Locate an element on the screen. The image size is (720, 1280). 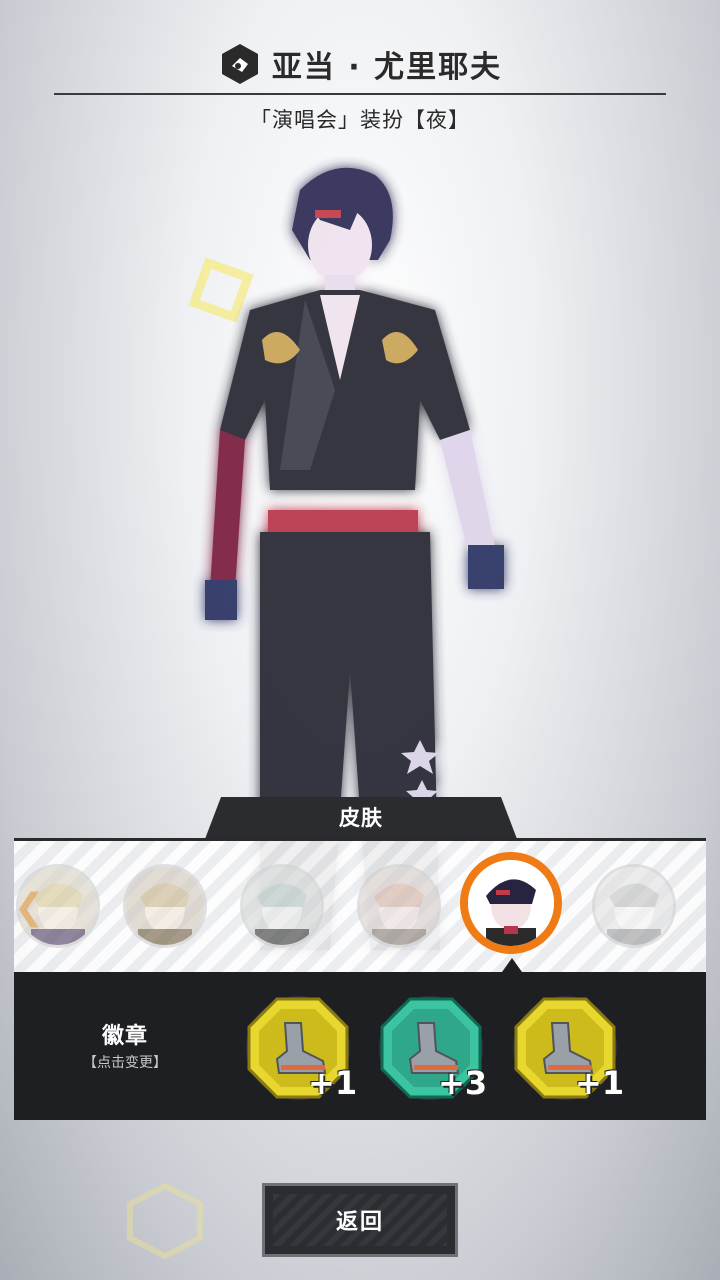
title-row: 亚当 · 尤里耶夫 is located at coordinates (360, 64).